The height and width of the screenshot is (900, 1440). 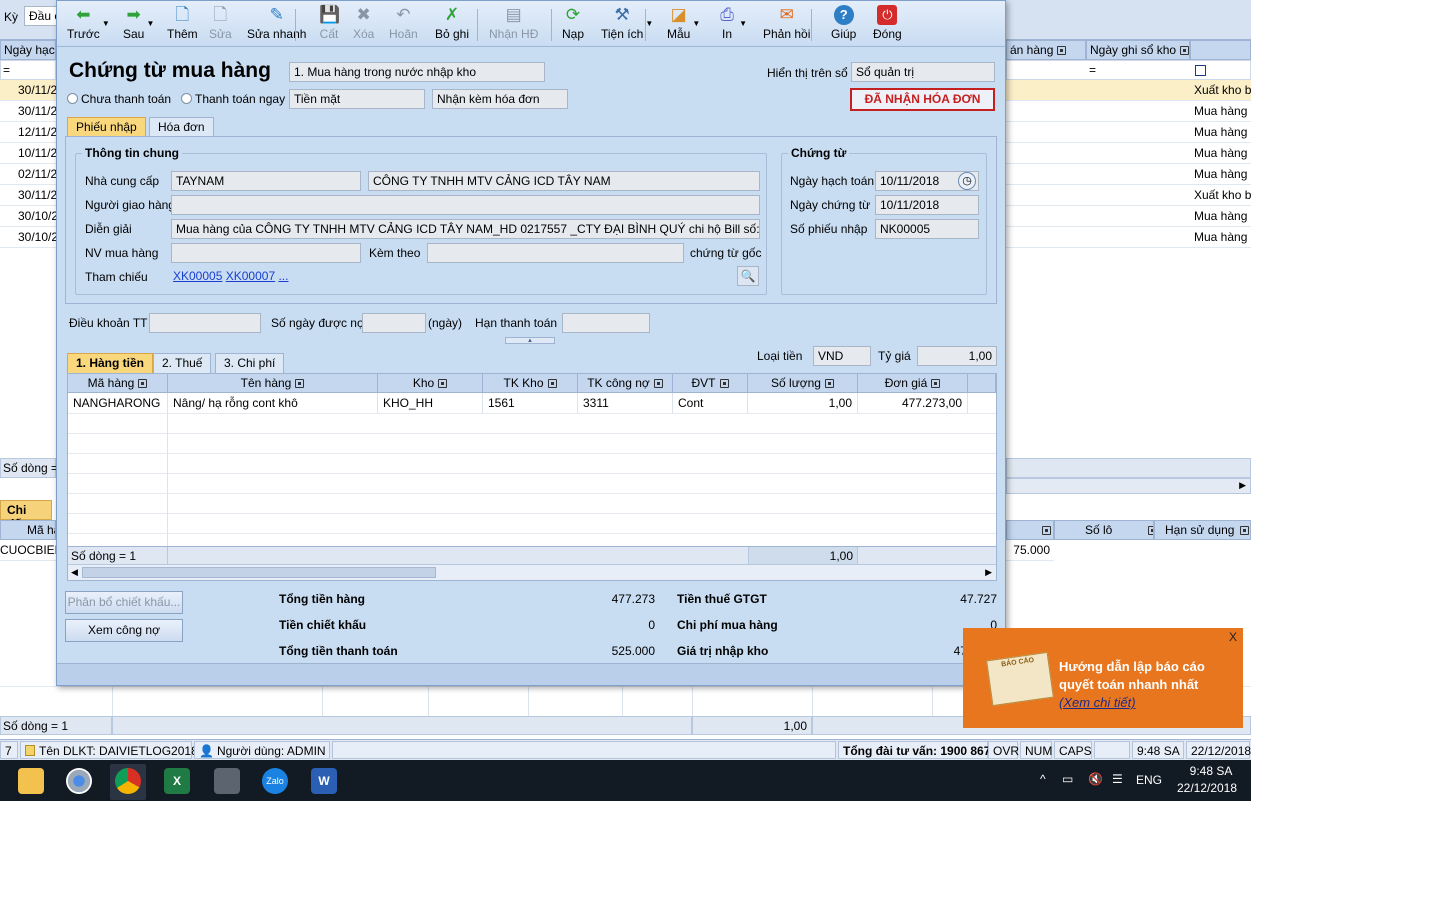 I want to click on toolbar-button-feedback: ✉ Phản hồi, so click(x=786, y=23).